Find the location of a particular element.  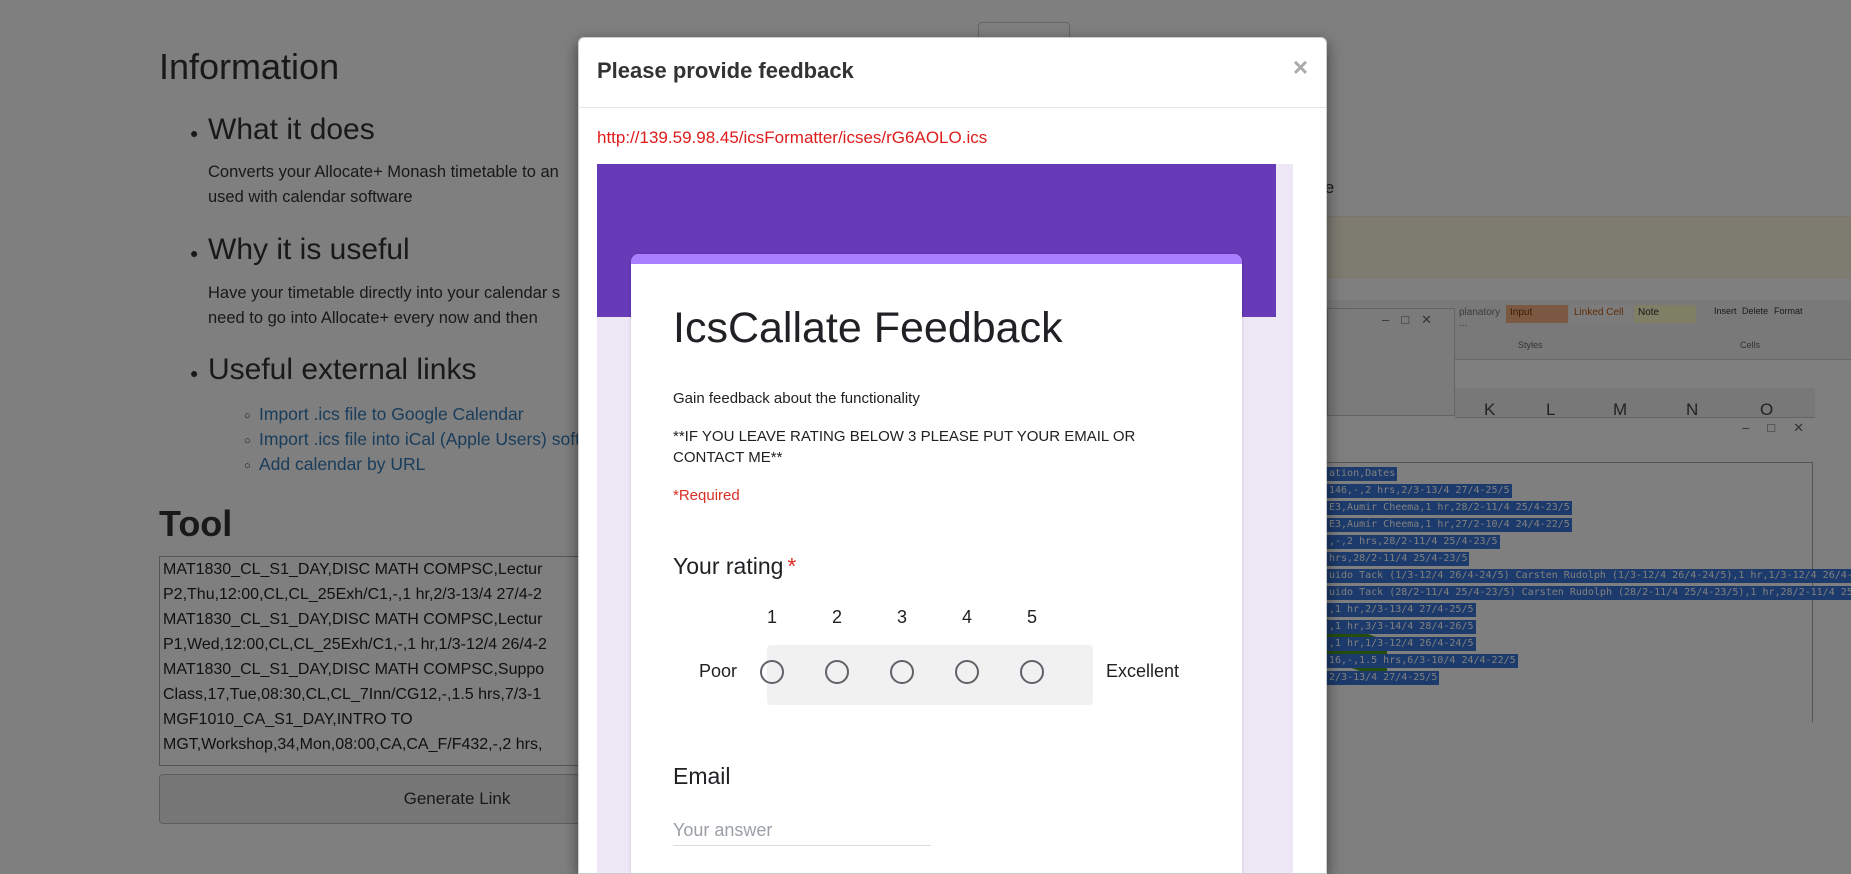

required-label: *Required is located at coordinates (706, 495).